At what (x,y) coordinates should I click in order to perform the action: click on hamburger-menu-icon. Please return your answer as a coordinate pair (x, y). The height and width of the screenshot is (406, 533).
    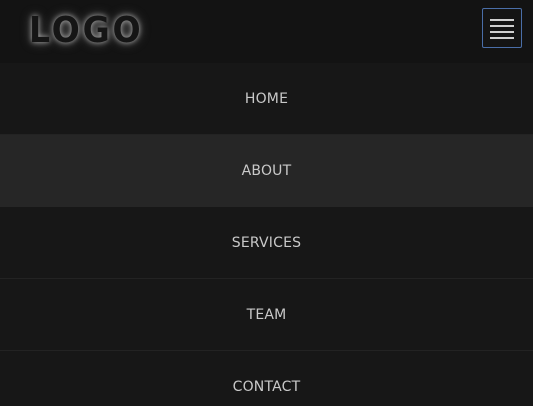
    Looking at the image, I should click on (502, 29).